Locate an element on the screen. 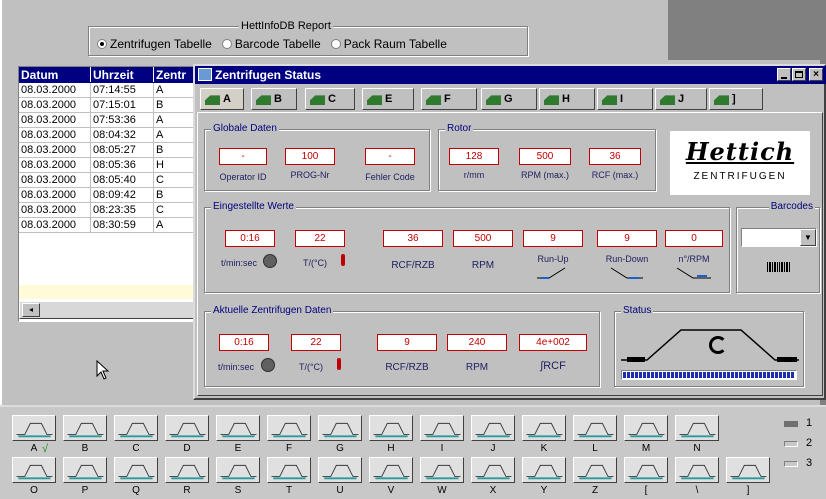  check-mark-icon: √ is located at coordinates (45, 449).